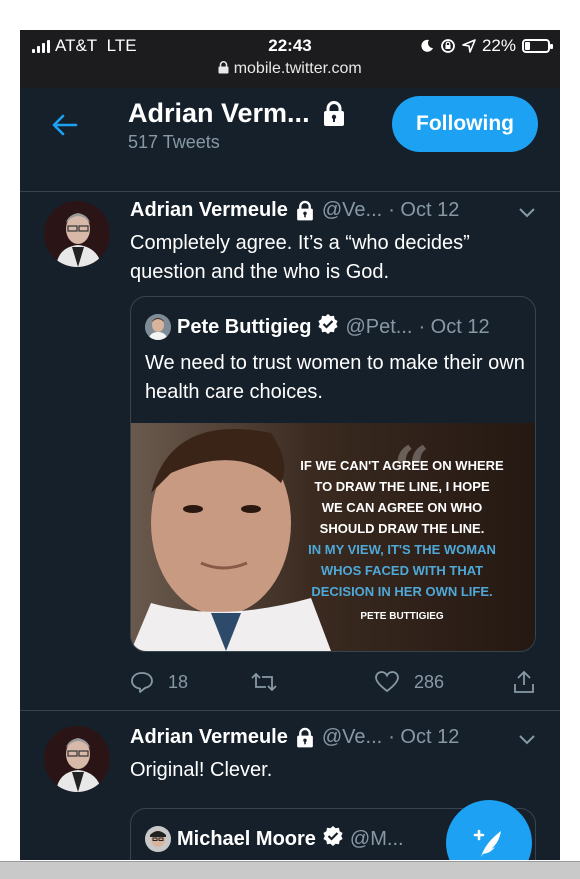 The height and width of the screenshot is (879, 580). Describe the element at coordinates (469, 46) in the screenshot. I see `location-icon` at that location.